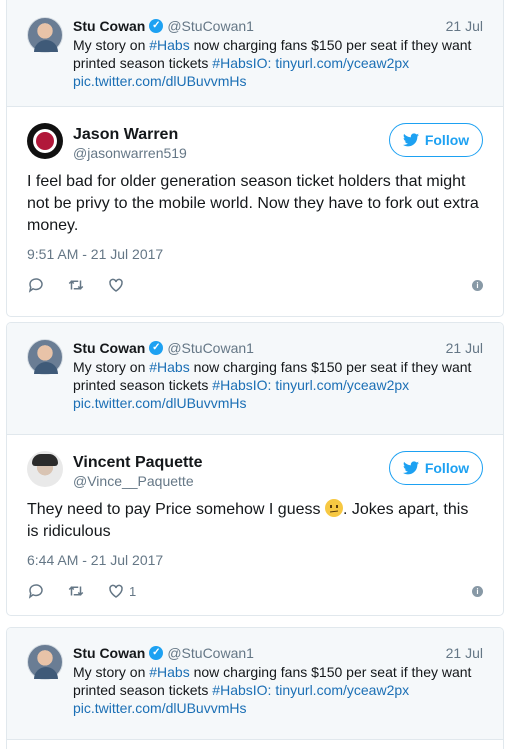 The height and width of the screenshot is (749, 512). I want to click on action-bar: i, so click(255, 285).